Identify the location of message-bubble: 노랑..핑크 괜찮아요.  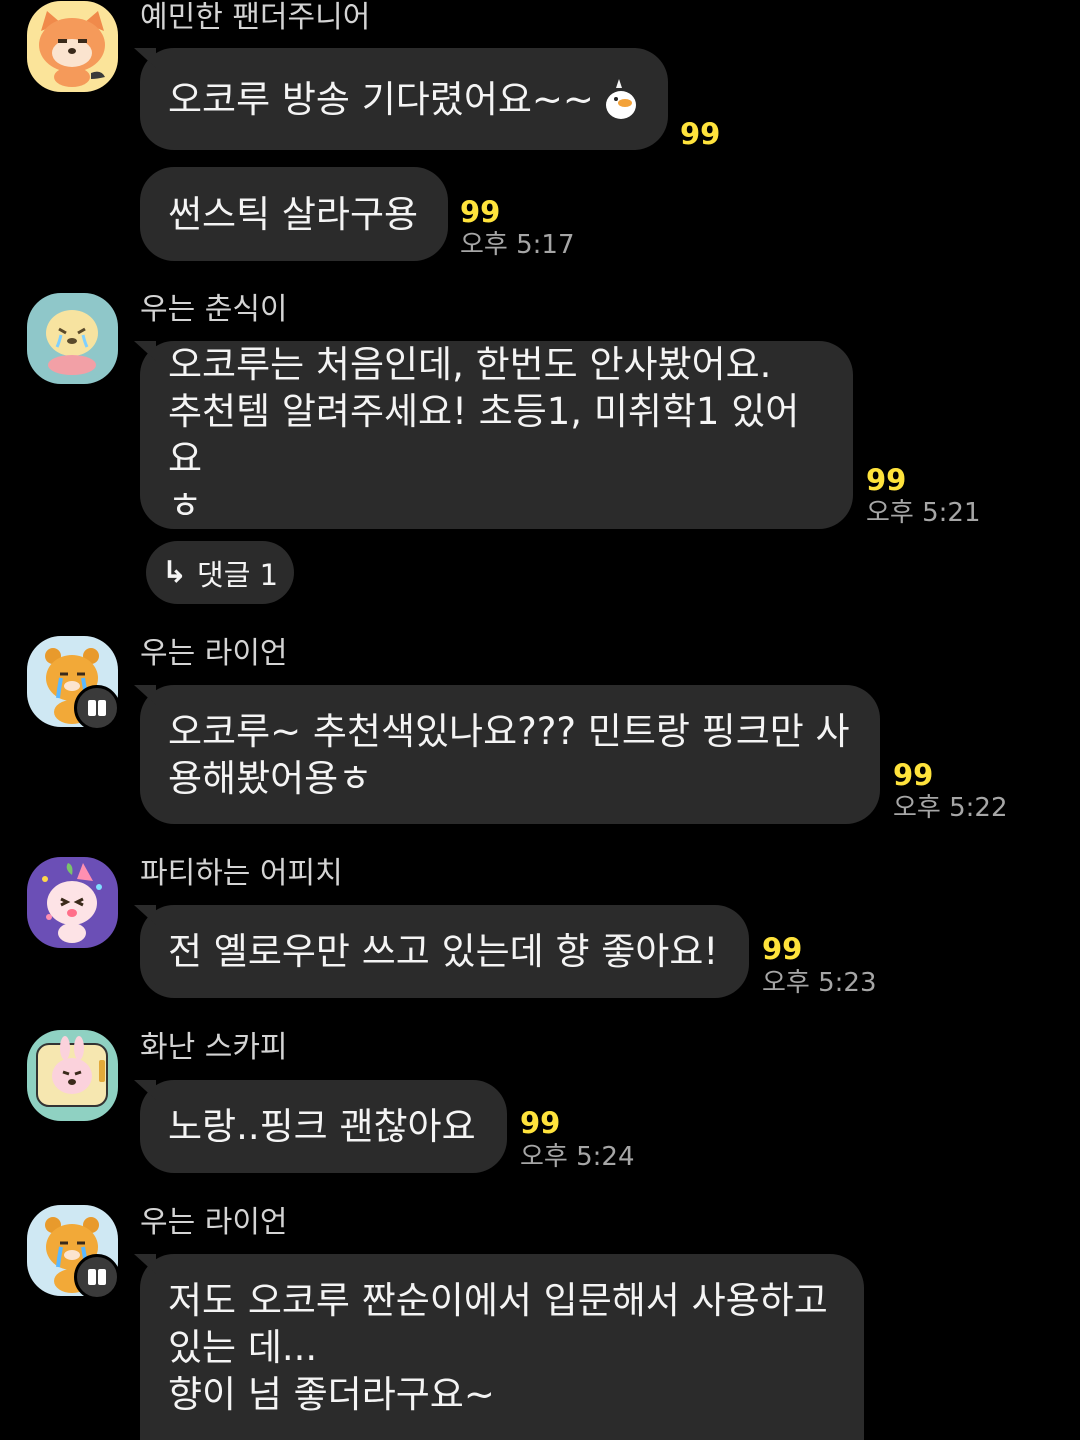
(323, 1126).